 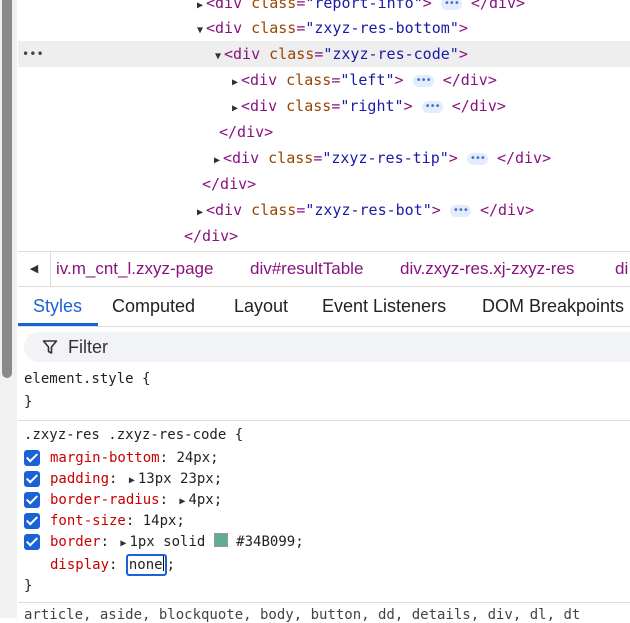 What do you see at coordinates (87, 379) in the screenshot?
I see `rule-selector: element.style {` at bounding box center [87, 379].